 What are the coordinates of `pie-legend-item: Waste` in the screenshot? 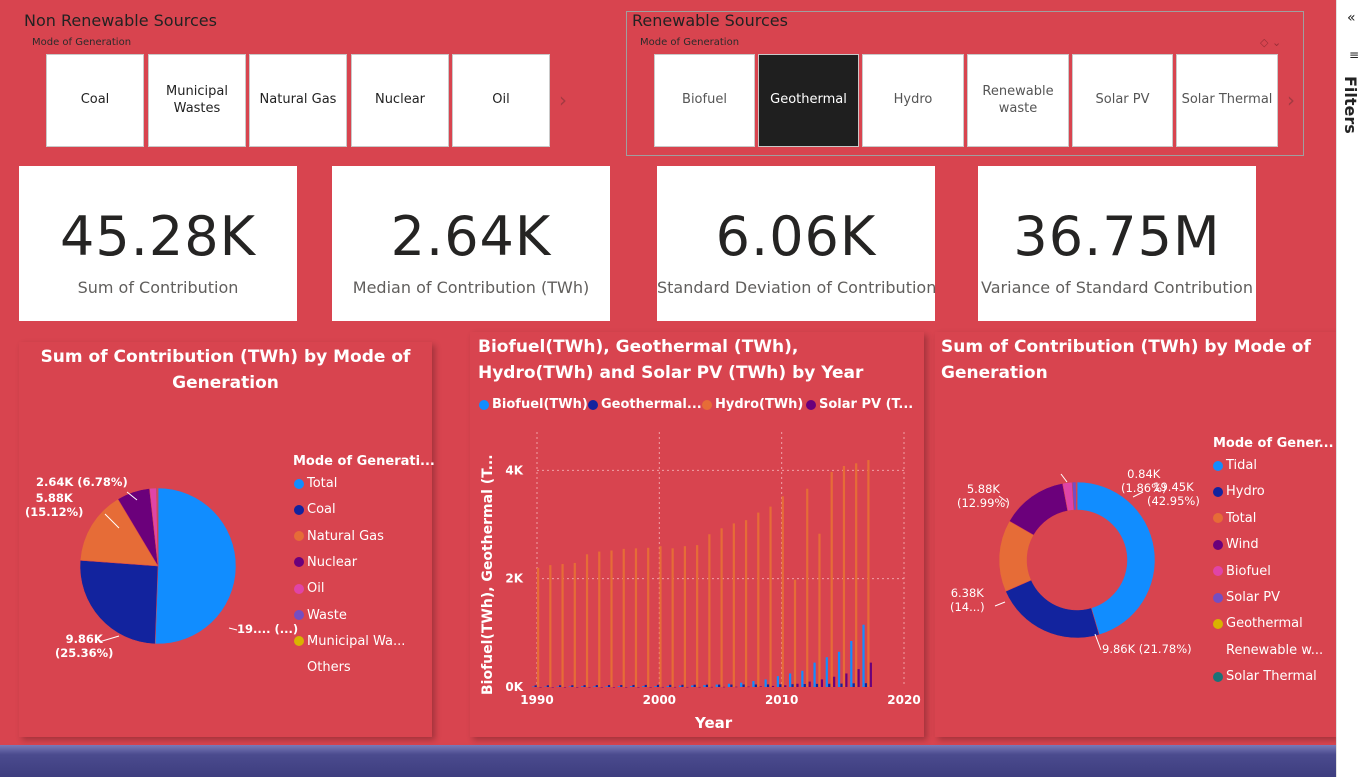 It's located at (320, 615).